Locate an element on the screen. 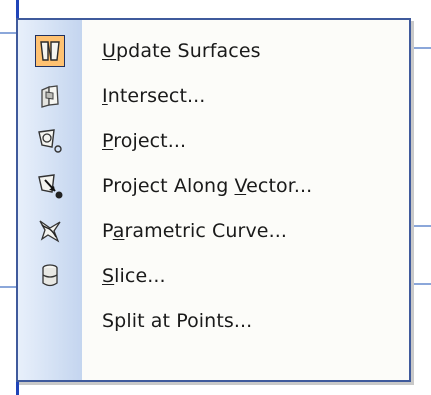 The image size is (431, 395). intersect-icon is located at coordinates (50, 96).